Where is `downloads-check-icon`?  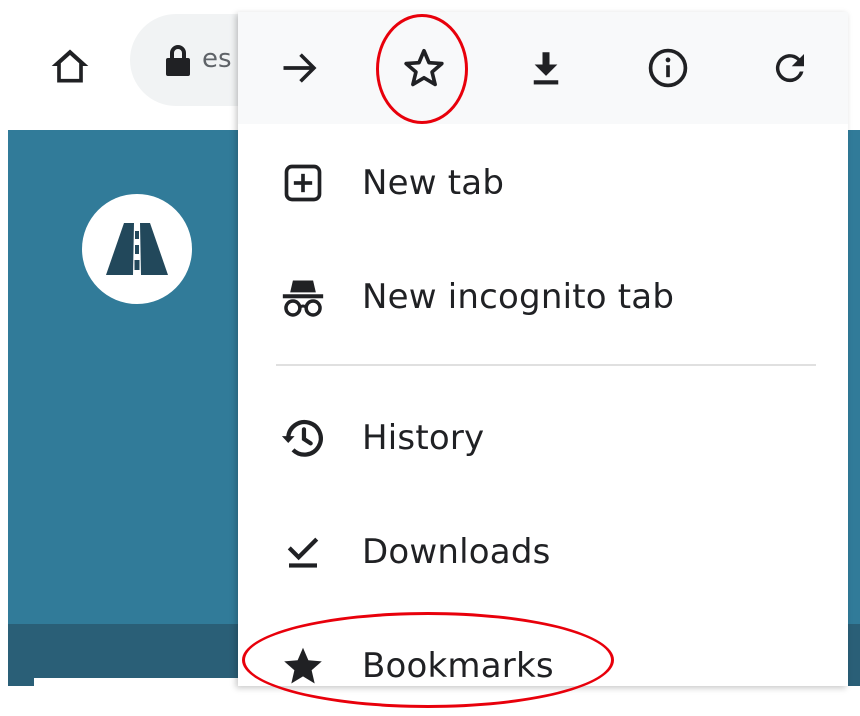 downloads-check-icon is located at coordinates (303, 552).